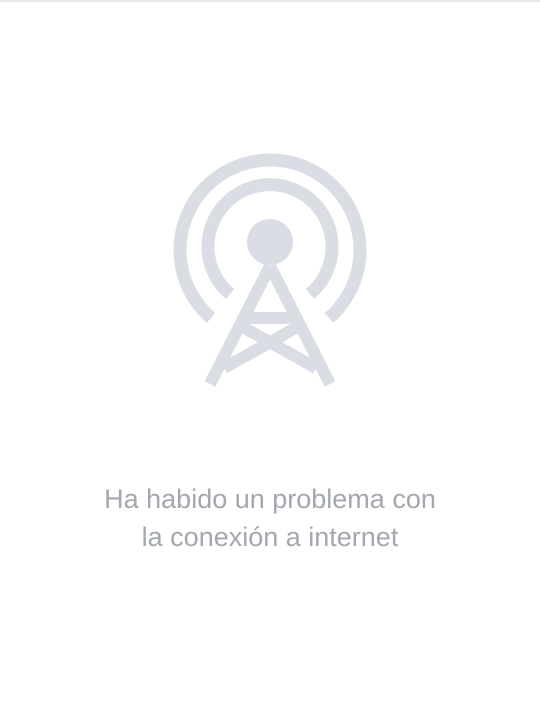  I want to click on message-line-1: Ha habido un problema con, so click(270, 499).